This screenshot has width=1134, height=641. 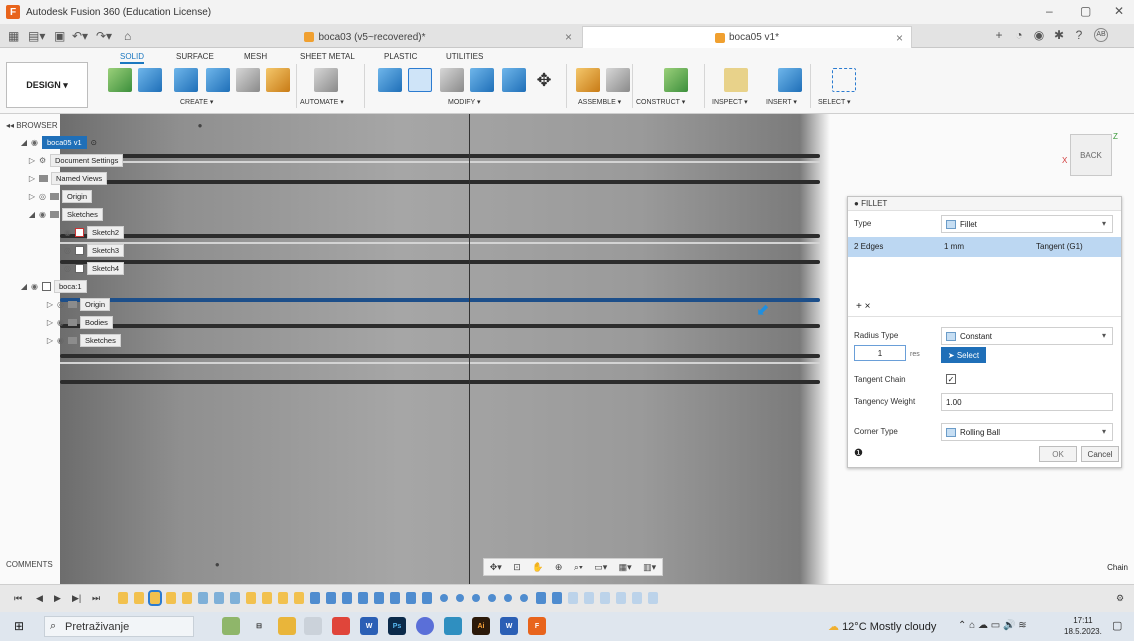 I want to click on construct-menu: CONSTRUCT ▾, so click(x=660, y=102).